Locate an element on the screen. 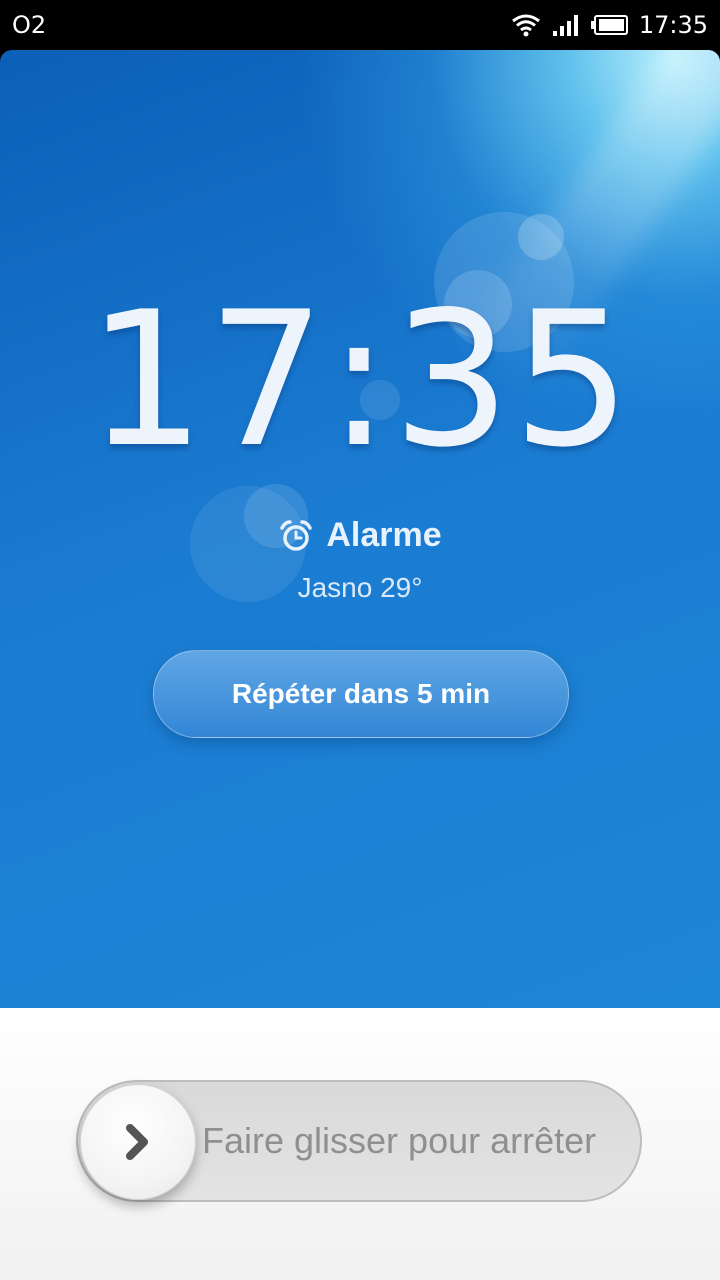 The height and width of the screenshot is (1280, 720). carrier-name: O2 is located at coordinates (29, 25).